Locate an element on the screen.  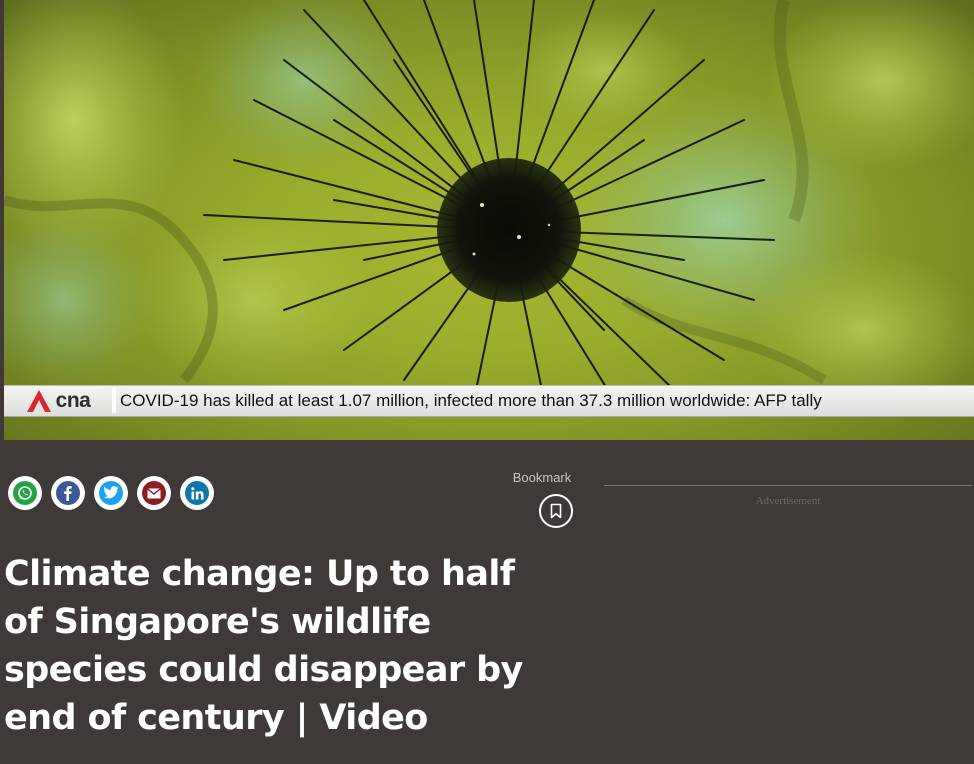
linkedin-icon is located at coordinates (197, 493).